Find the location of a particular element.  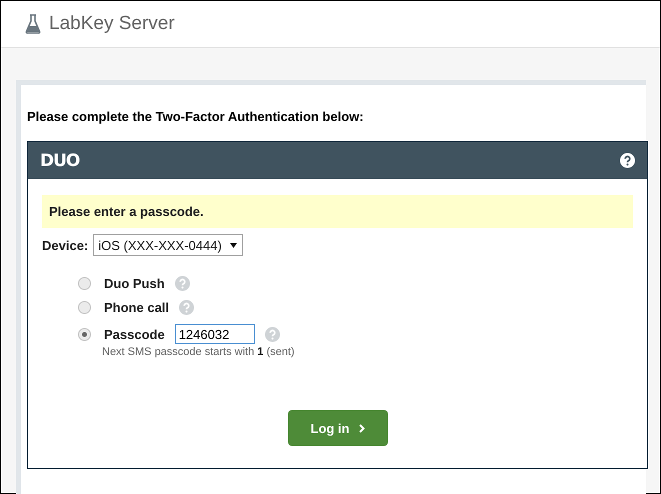

app-title: LabKey Server is located at coordinates (112, 24).